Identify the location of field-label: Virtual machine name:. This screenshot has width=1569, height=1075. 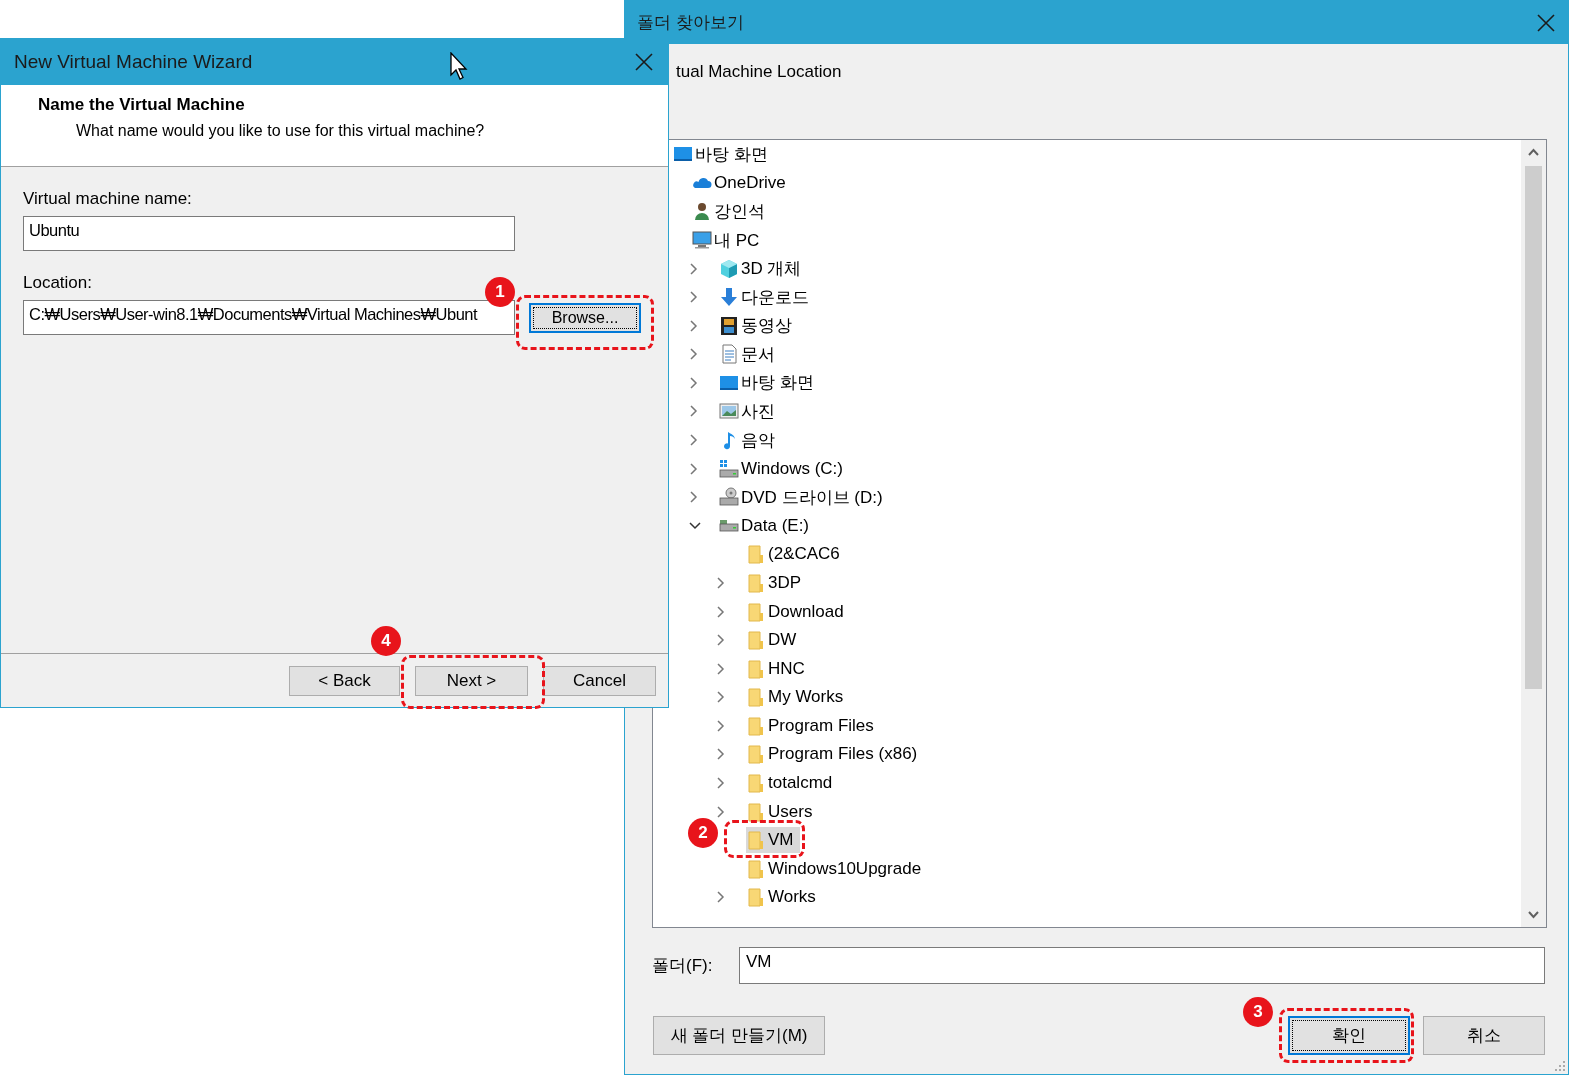
(107, 199).